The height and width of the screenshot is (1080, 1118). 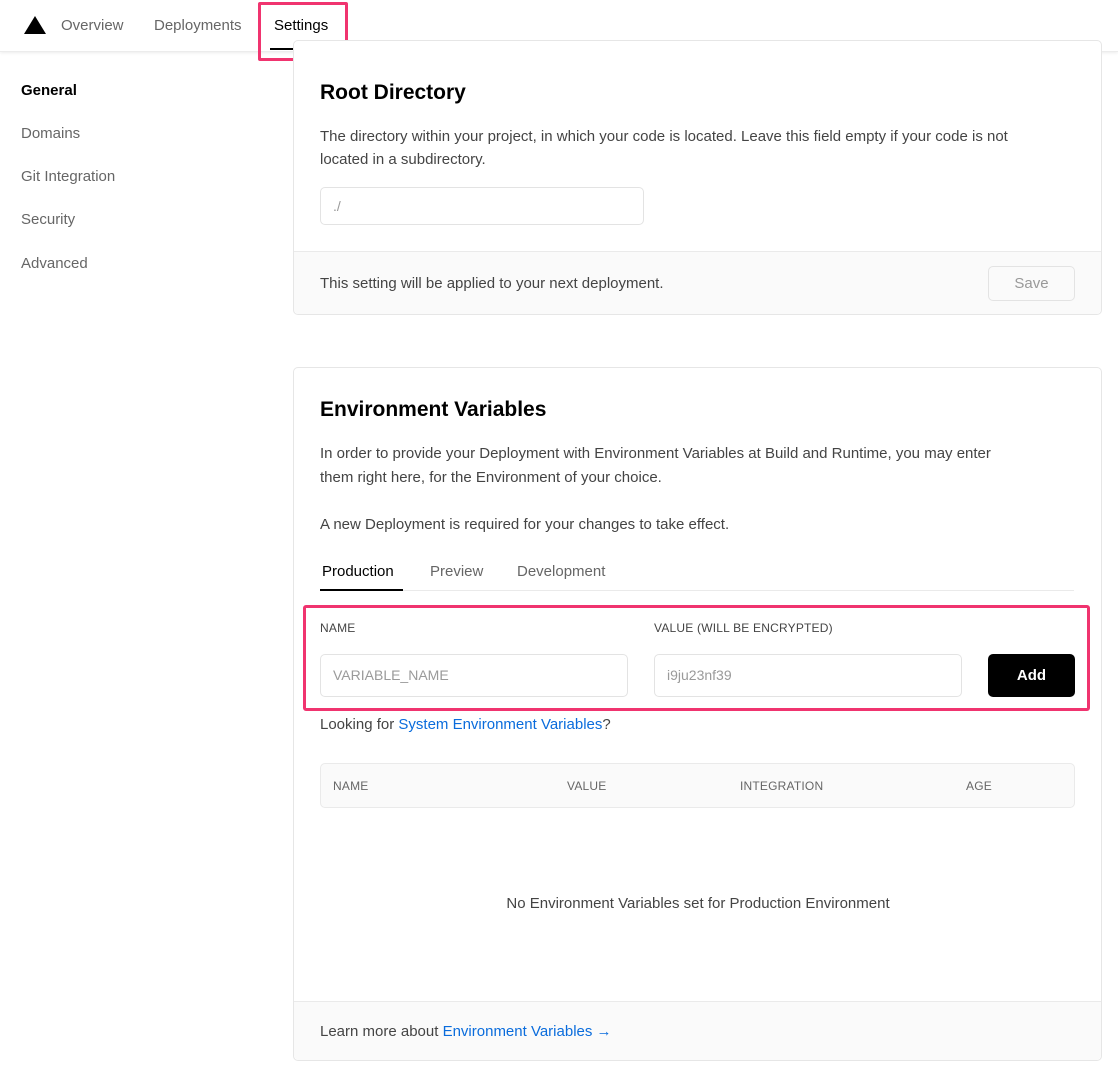 What do you see at coordinates (301, 25) in the screenshot?
I see `nav-tab-settings: Settings` at bounding box center [301, 25].